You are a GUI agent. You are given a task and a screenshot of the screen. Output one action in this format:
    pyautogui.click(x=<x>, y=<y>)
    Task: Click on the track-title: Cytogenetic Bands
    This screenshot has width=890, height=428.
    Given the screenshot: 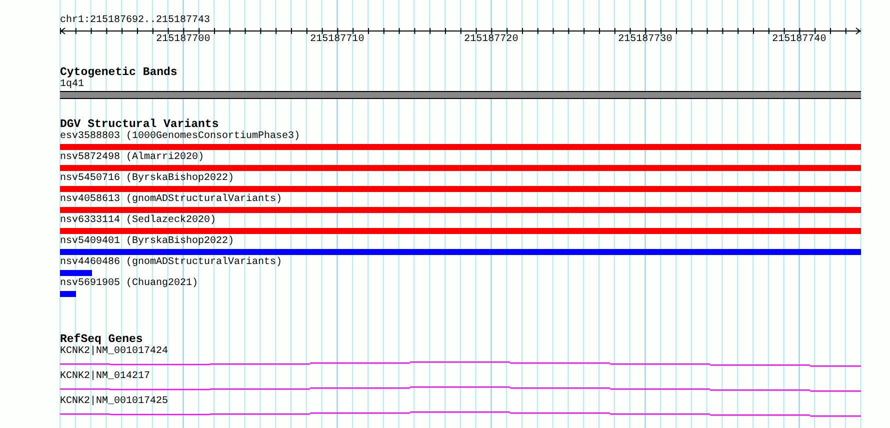 What is the action you would take?
    pyautogui.click(x=119, y=73)
    